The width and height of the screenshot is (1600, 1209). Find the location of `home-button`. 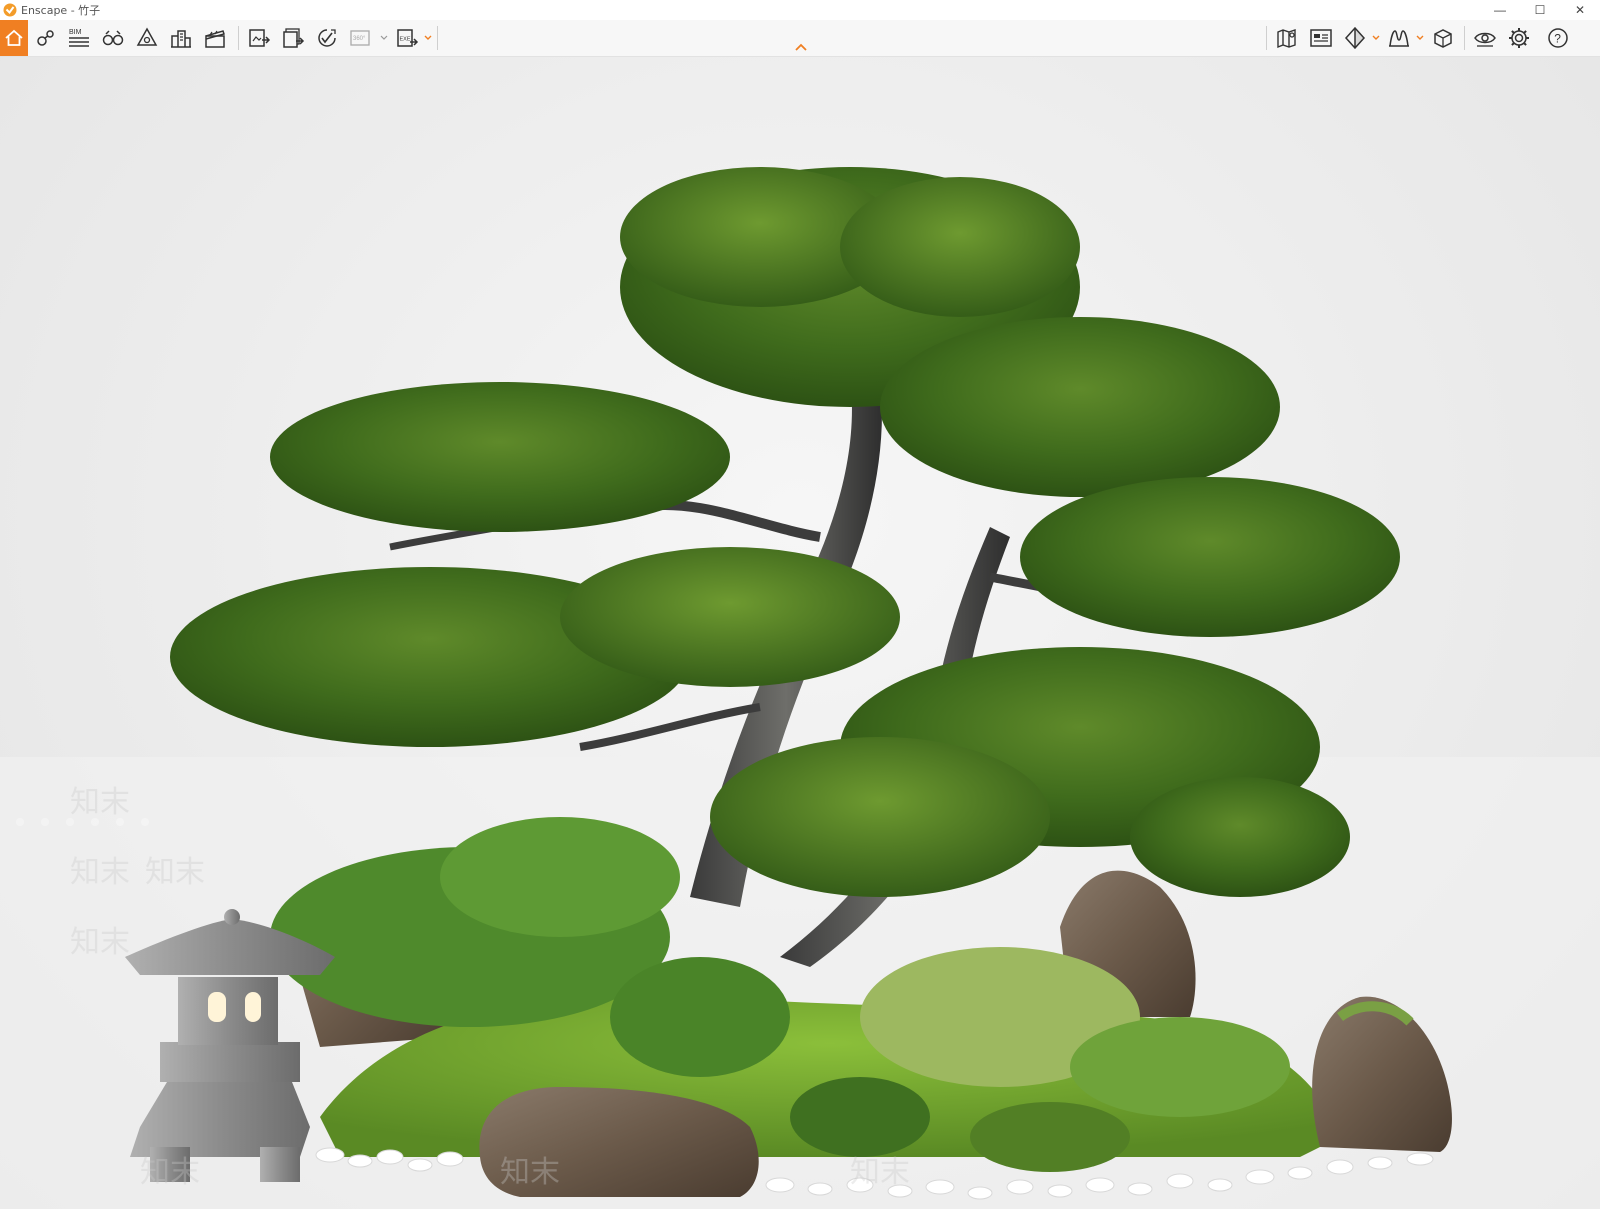

home-button is located at coordinates (14, 38).